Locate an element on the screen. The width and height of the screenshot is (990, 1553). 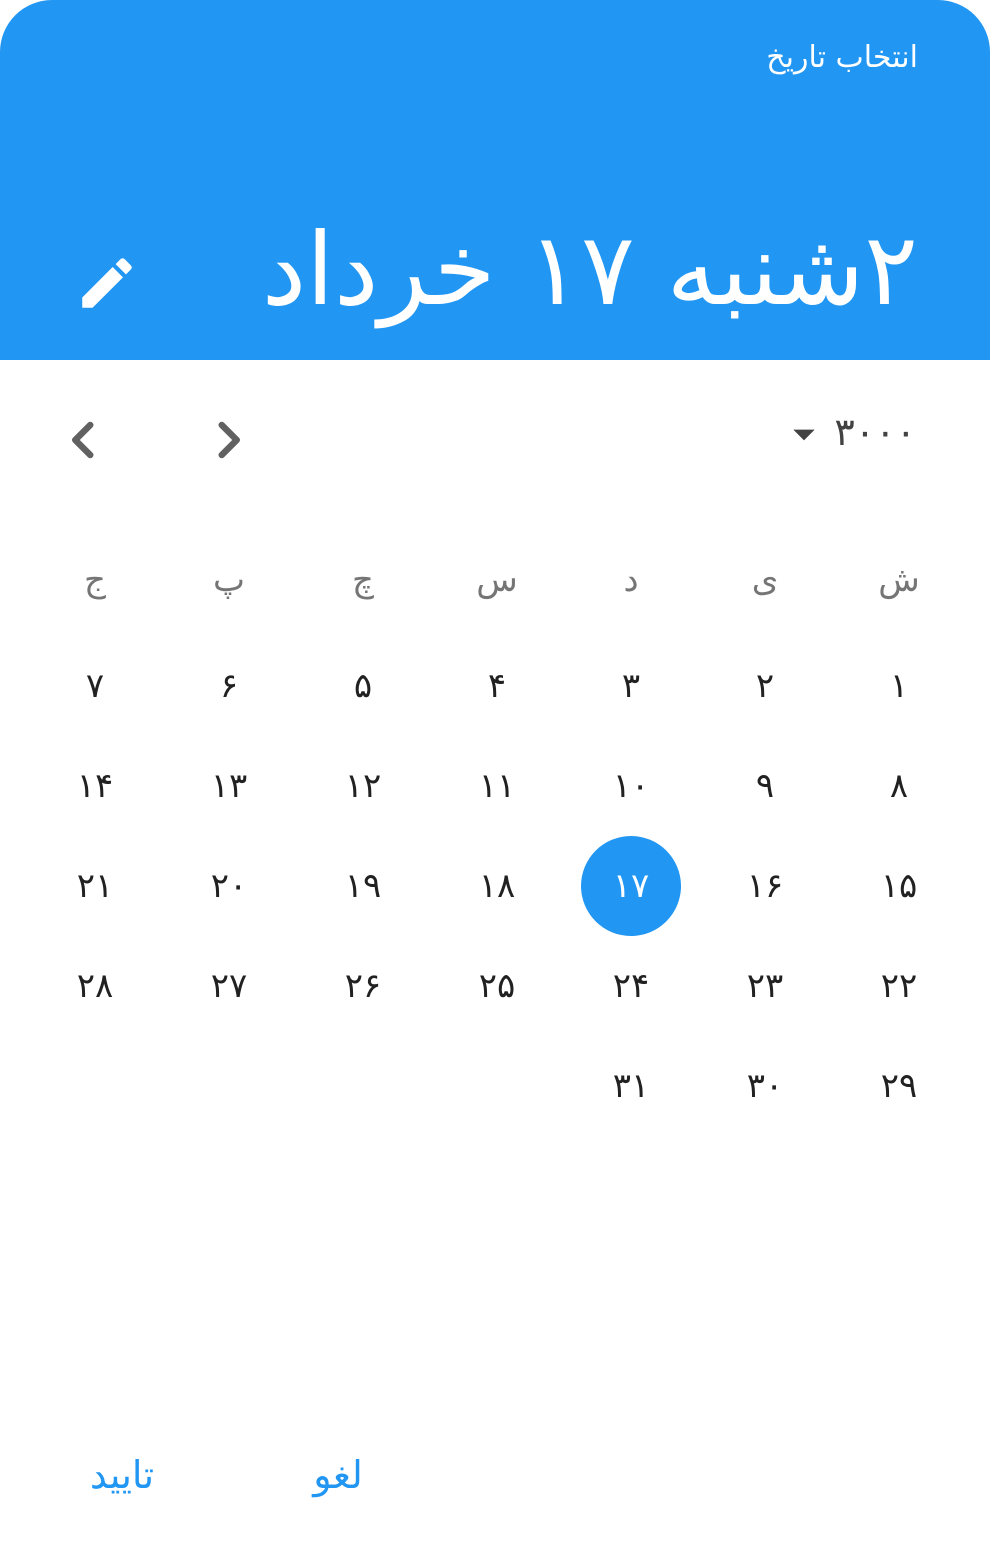
year-label: ۳۰۰۰ is located at coordinates (875, 432).